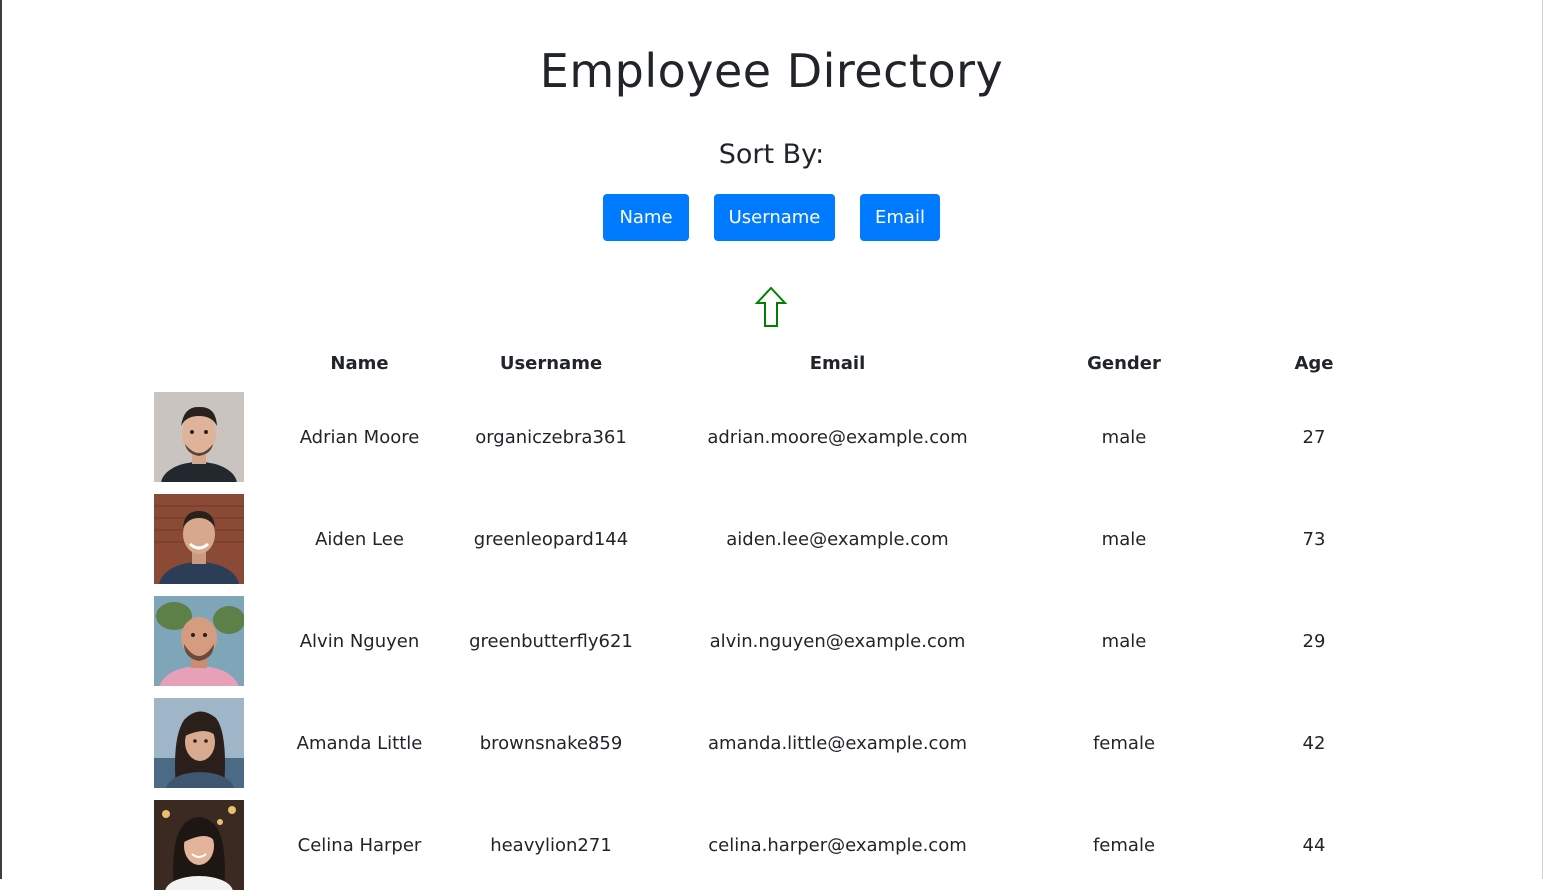 The image size is (1543, 896). Describe the element at coordinates (837, 539) in the screenshot. I see `cell-email: aiden.lee@example.com` at that location.